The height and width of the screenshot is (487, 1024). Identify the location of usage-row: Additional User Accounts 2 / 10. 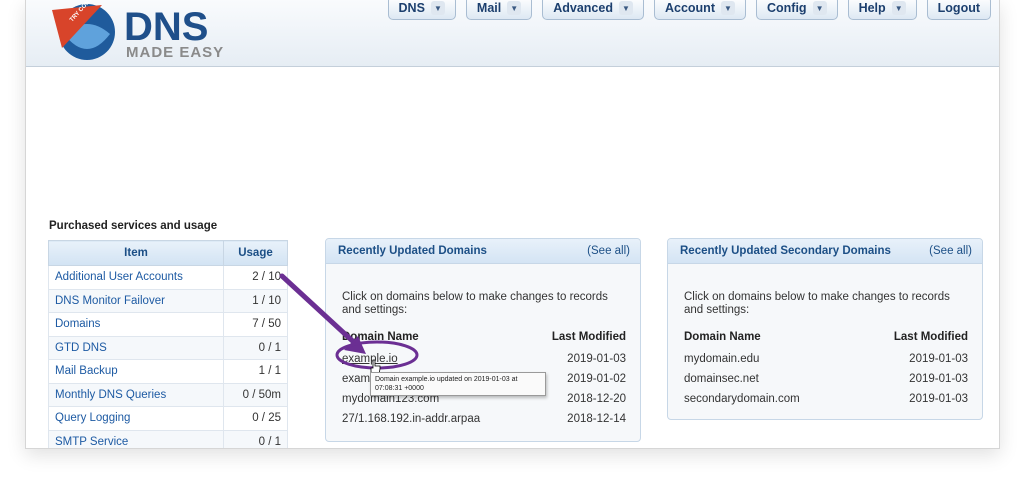
(168, 277).